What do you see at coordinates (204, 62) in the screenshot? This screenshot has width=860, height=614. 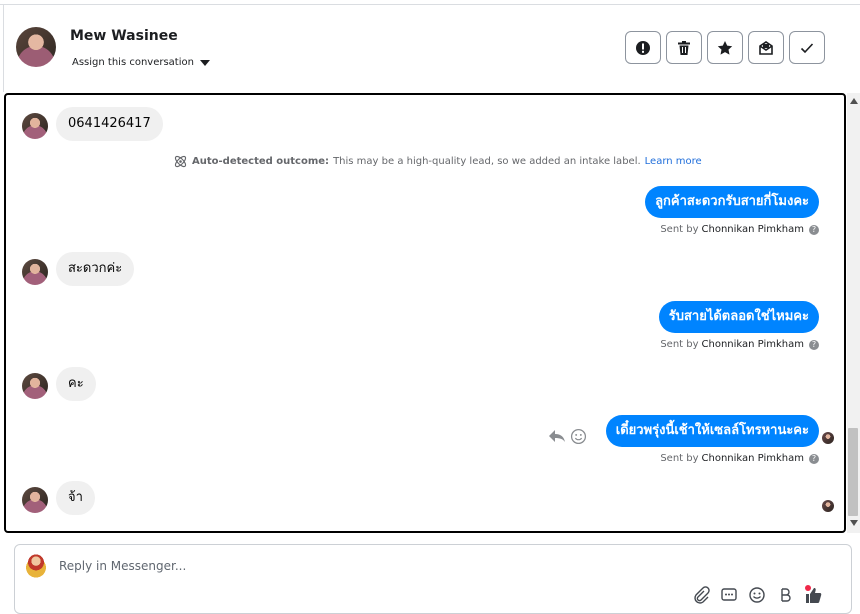 I see `caret-down-icon` at bounding box center [204, 62].